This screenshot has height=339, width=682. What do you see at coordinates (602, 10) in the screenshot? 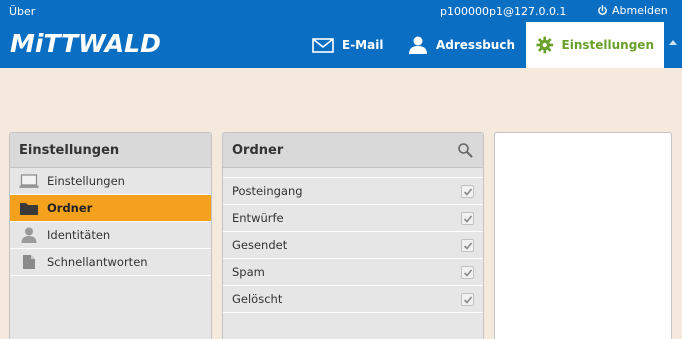
I see `power-icon` at bounding box center [602, 10].